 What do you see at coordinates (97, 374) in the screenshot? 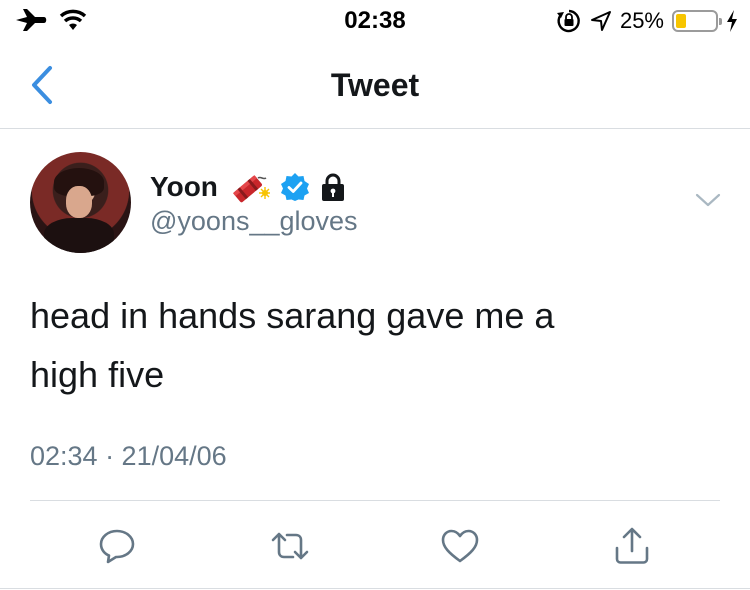
I see `tweet-text-line: high five` at bounding box center [97, 374].